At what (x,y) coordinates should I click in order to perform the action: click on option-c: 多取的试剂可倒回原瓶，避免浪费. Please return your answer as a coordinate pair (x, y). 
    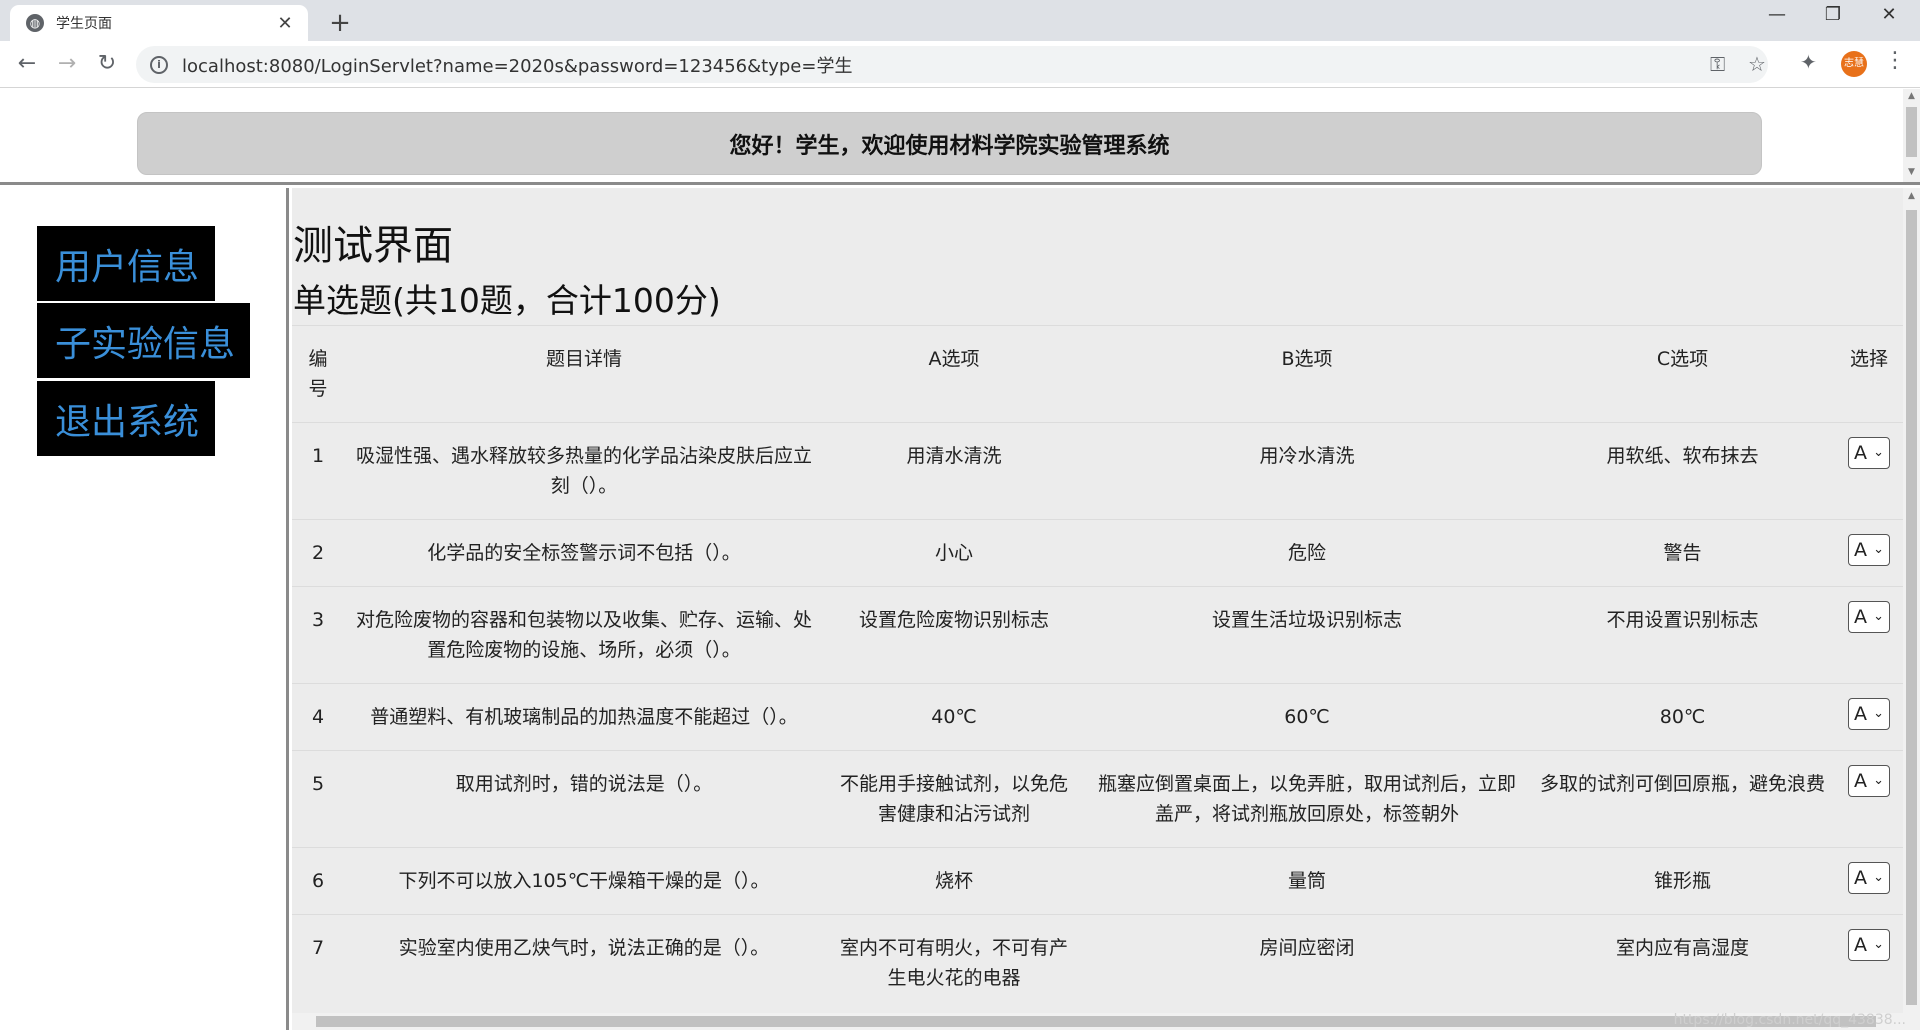
    Looking at the image, I should click on (1682, 799).